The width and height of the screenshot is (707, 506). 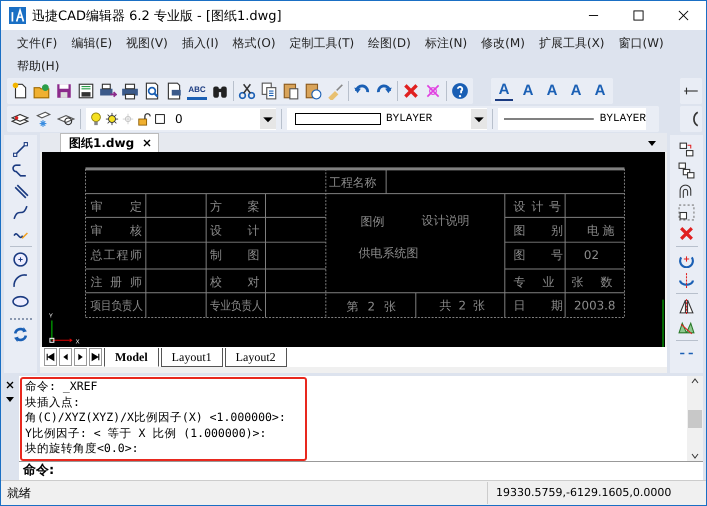 What do you see at coordinates (269, 91) in the screenshot?
I see `copy-icon` at bounding box center [269, 91].